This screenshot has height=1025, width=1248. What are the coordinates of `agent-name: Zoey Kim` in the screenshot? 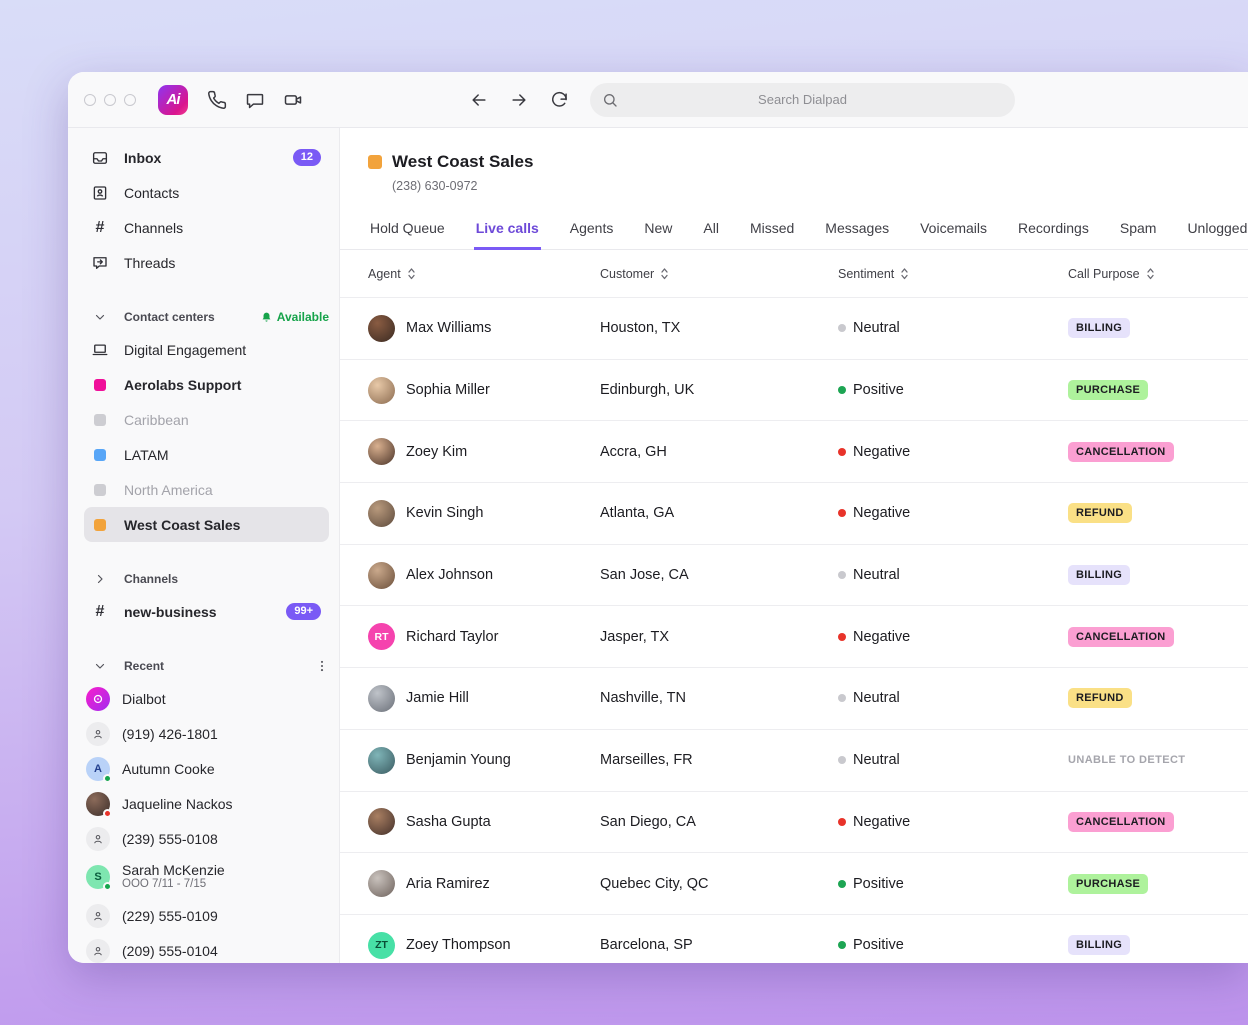 It's located at (437, 451).